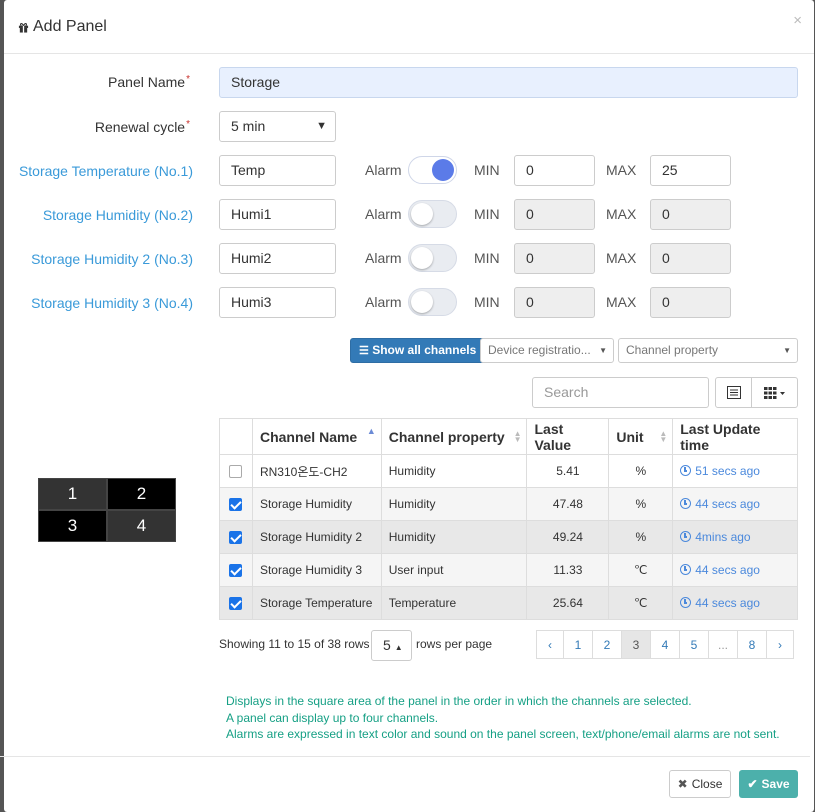 The height and width of the screenshot is (812, 815). Describe the element at coordinates (694, 644) in the screenshot. I see `page-button: 5` at that location.